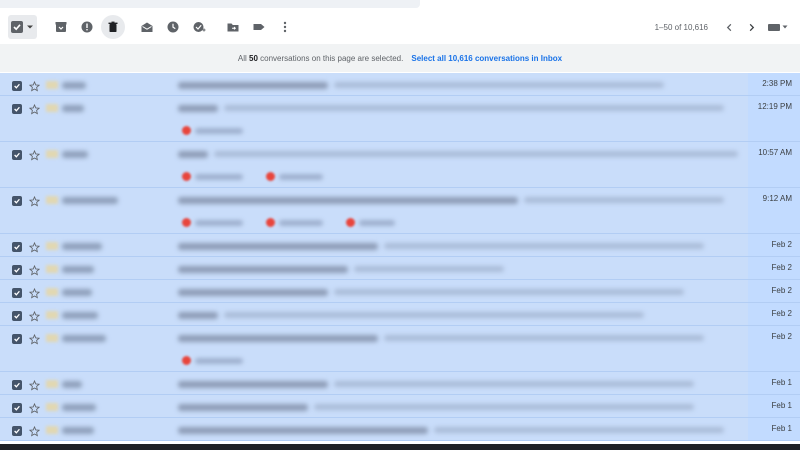 The width and height of the screenshot is (800, 450). What do you see at coordinates (17, 27) in the screenshot?
I see `checkbox-checked-icon` at bounding box center [17, 27].